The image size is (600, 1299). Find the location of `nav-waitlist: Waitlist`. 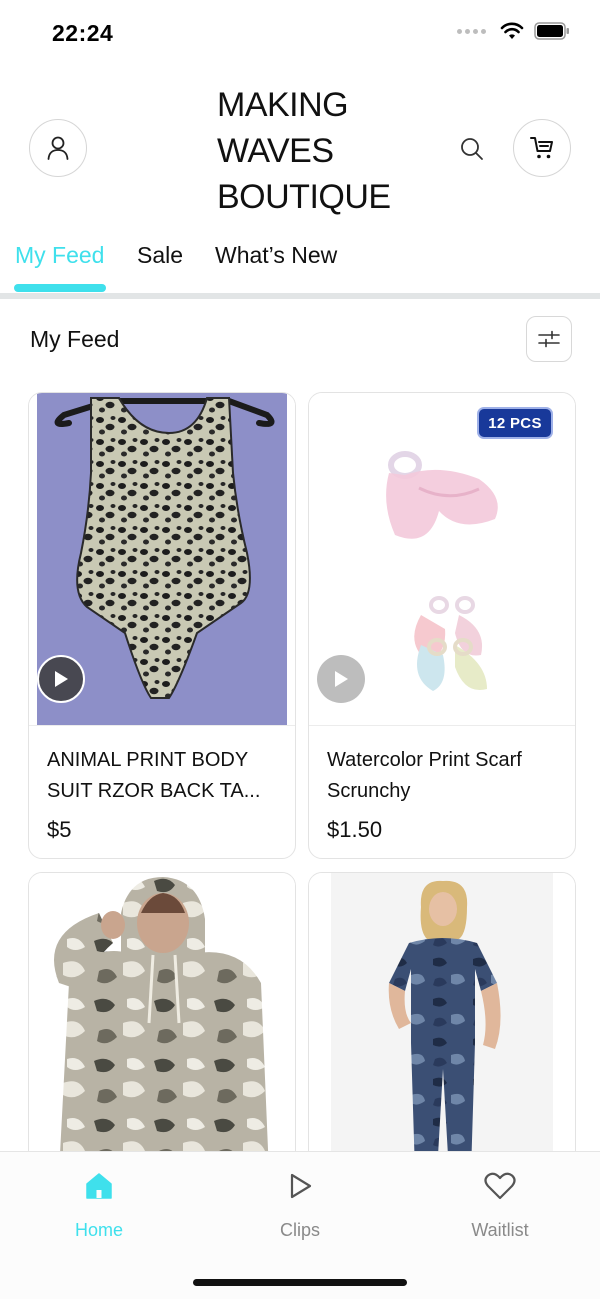

nav-waitlist: Waitlist is located at coordinates (500, 1203).